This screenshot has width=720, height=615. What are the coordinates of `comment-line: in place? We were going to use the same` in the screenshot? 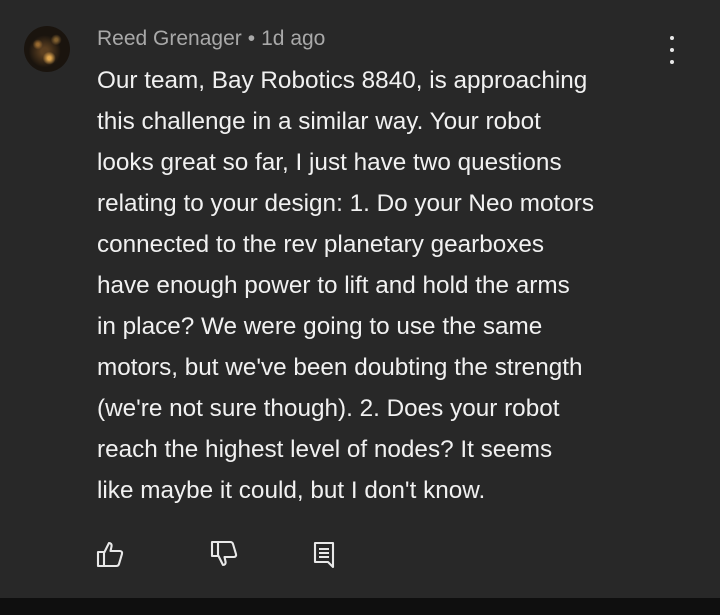 It's located at (320, 326).